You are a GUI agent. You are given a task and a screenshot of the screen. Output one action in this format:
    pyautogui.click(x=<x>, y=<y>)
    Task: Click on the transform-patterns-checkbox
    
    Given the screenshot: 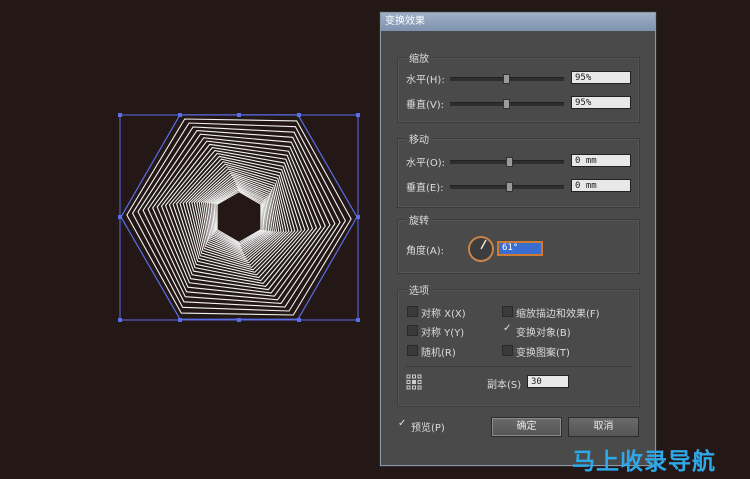 What is the action you would take?
    pyautogui.click(x=507, y=350)
    